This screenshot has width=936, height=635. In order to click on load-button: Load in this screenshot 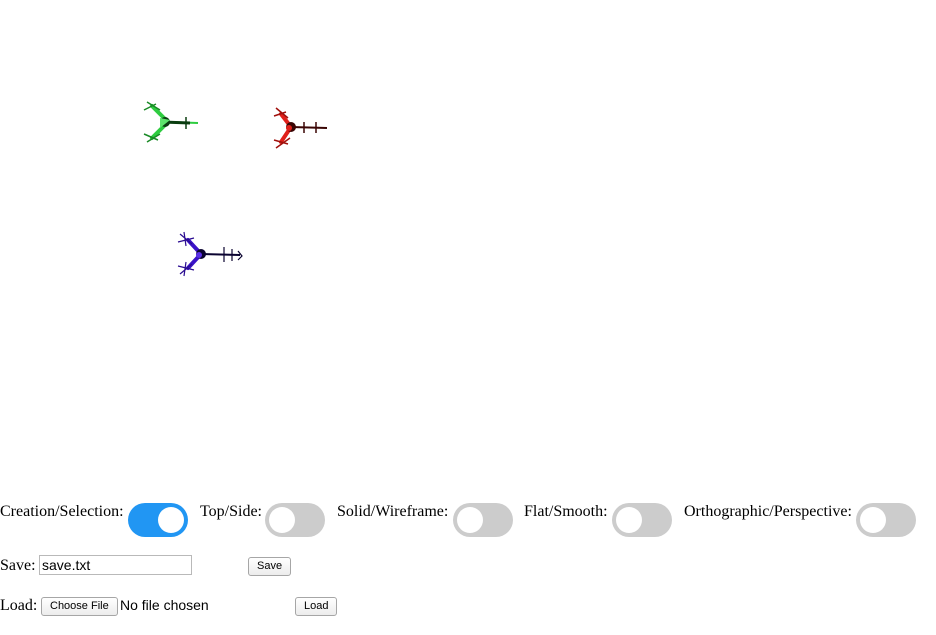, I will do `click(316, 606)`.